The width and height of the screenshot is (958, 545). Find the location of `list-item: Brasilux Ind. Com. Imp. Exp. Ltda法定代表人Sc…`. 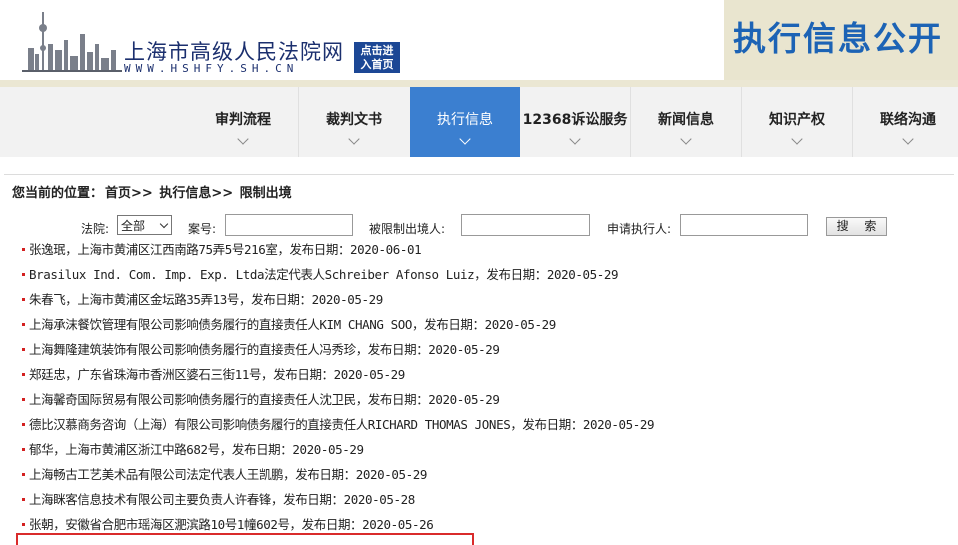

list-item: Brasilux Ind. Com. Imp. Exp. Ltda法定代表人Sc… is located at coordinates (487, 274).